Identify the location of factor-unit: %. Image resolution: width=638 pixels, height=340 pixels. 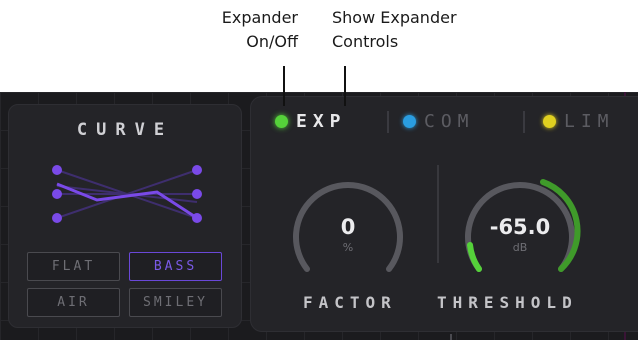
(348, 247).